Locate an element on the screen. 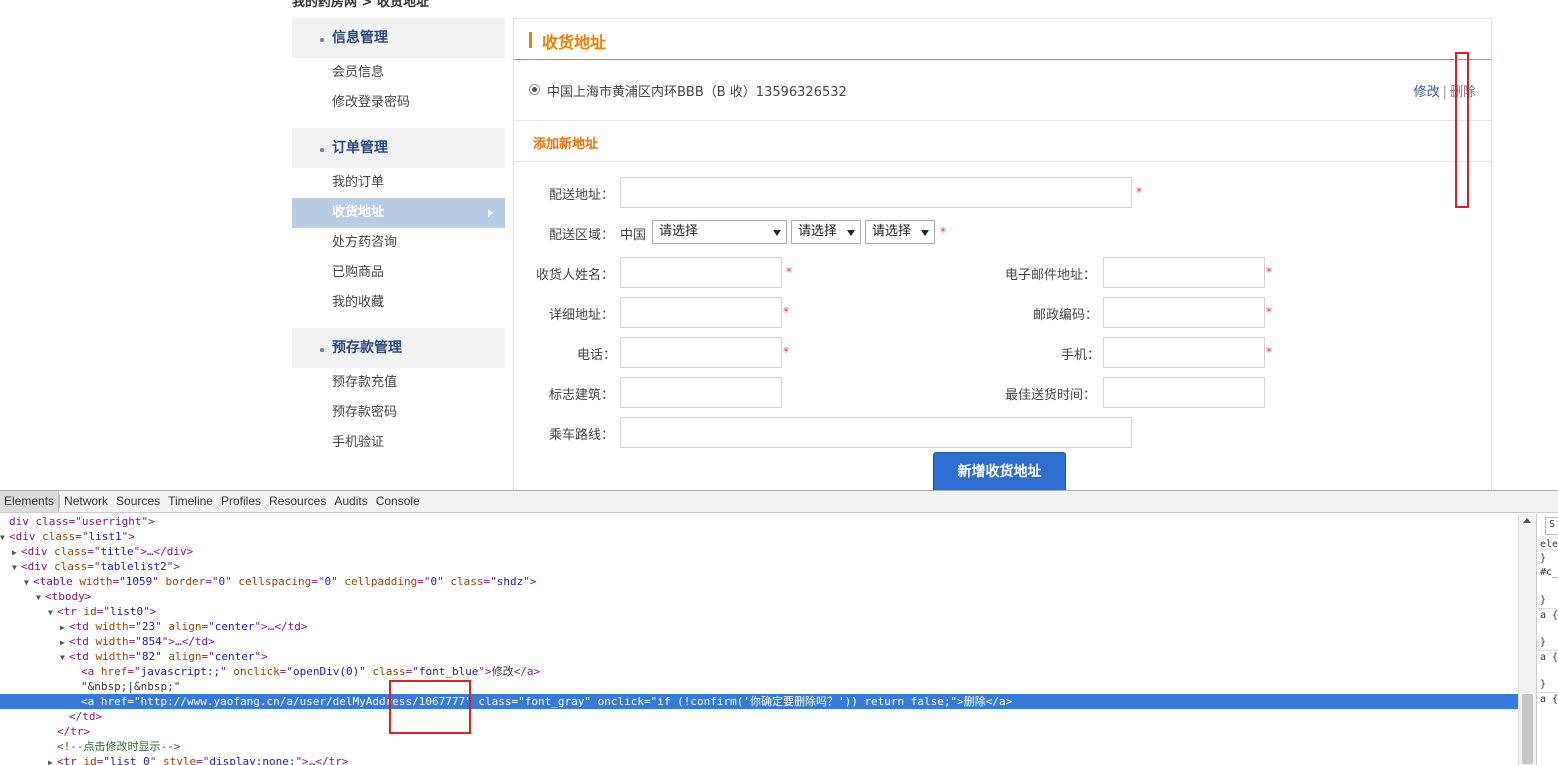 The height and width of the screenshot is (765, 1558). sidebar-item-my-orders: 我的订单 is located at coordinates (398, 183).